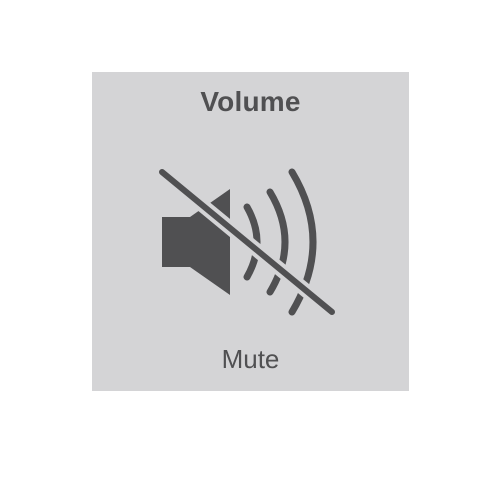 The height and width of the screenshot is (500, 500). What do you see at coordinates (250, 359) in the screenshot?
I see `hud-status-label: Mute` at bounding box center [250, 359].